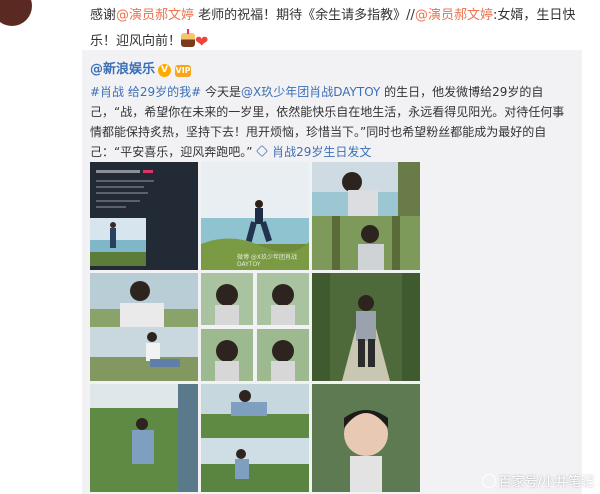 This screenshot has height=494, width=600. What do you see at coordinates (322, 152) in the screenshot?
I see `article-link-label: 肖战29岁生日发文` at bounding box center [322, 152].